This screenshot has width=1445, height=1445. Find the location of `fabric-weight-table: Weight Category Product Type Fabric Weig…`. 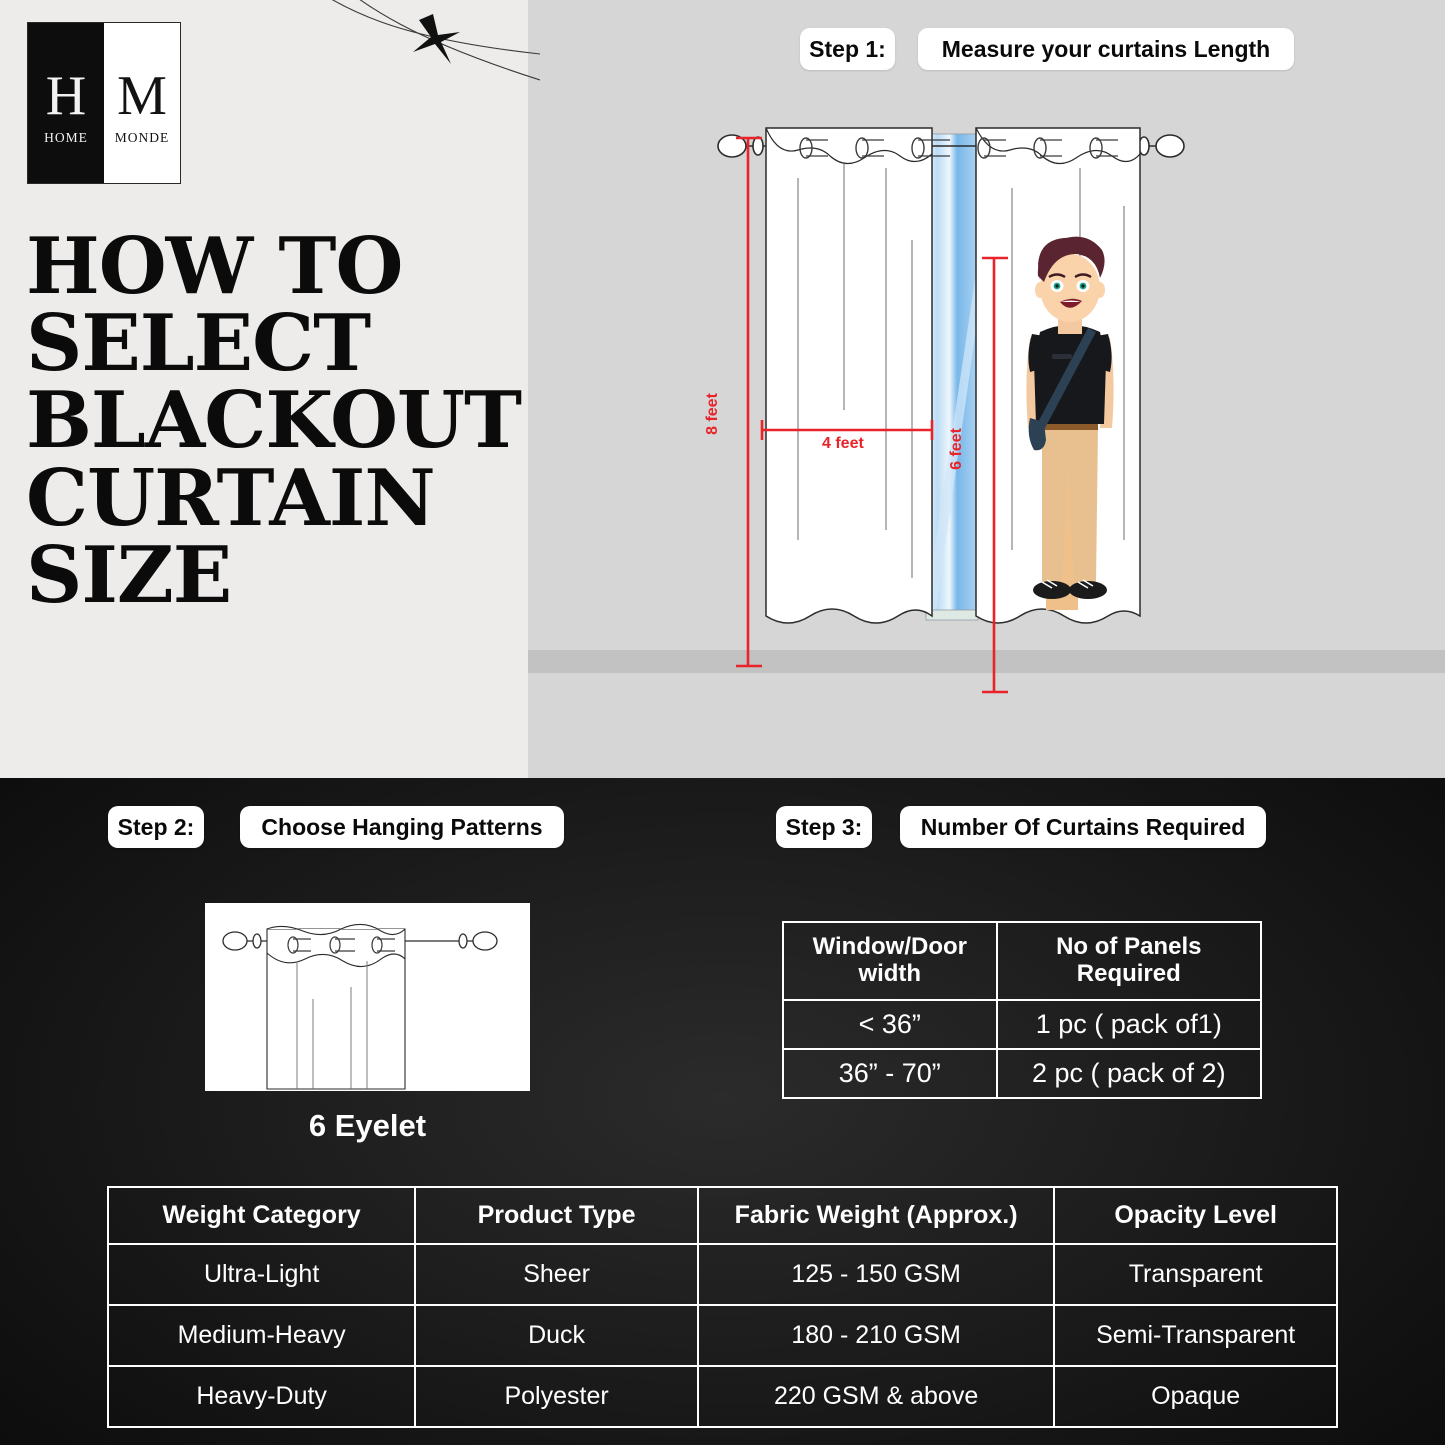

fabric-weight-table: Weight Category Product Type Fabric Weig… is located at coordinates (722, 1307).